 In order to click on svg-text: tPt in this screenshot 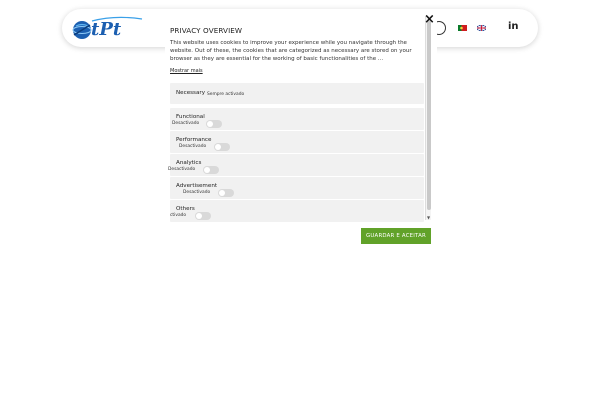, I will do `click(106, 29)`.